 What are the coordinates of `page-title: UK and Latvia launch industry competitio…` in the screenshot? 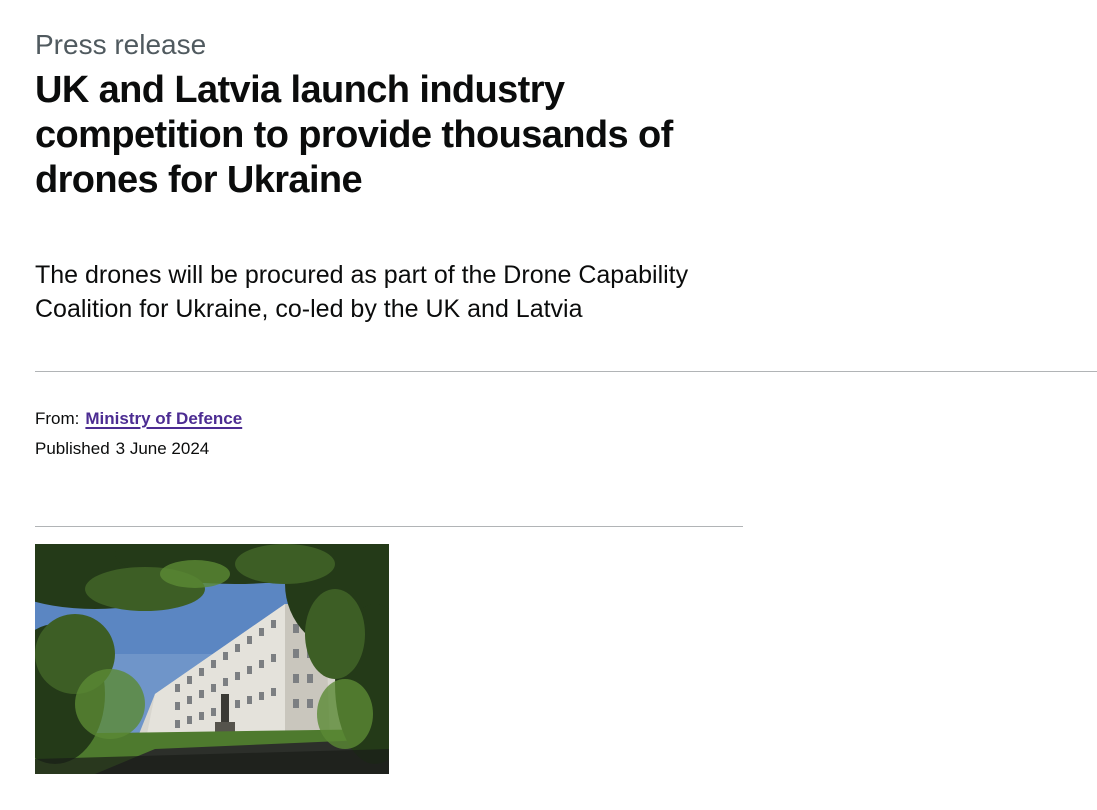 It's located at (354, 135).